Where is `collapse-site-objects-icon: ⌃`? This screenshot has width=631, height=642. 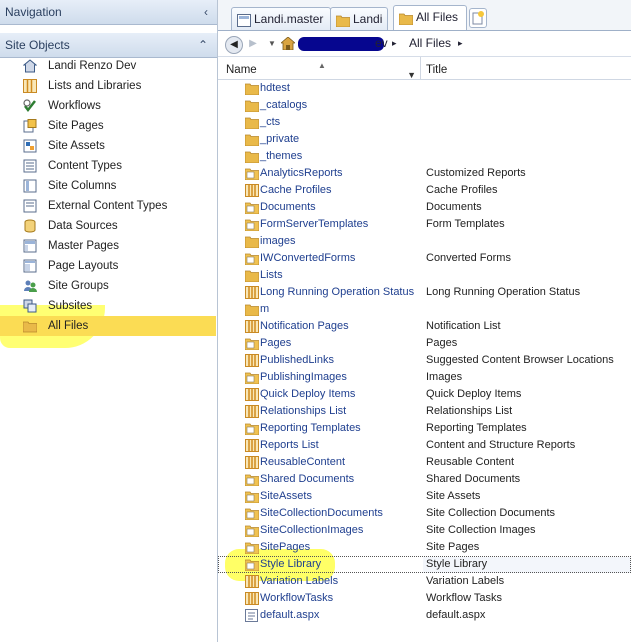 collapse-site-objects-icon: ⌃ is located at coordinates (203, 45).